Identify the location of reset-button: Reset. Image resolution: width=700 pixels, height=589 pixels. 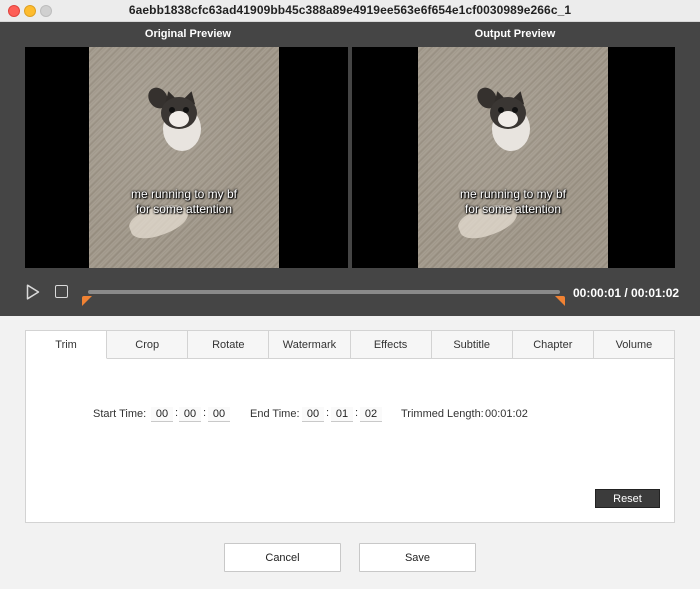
(627, 498).